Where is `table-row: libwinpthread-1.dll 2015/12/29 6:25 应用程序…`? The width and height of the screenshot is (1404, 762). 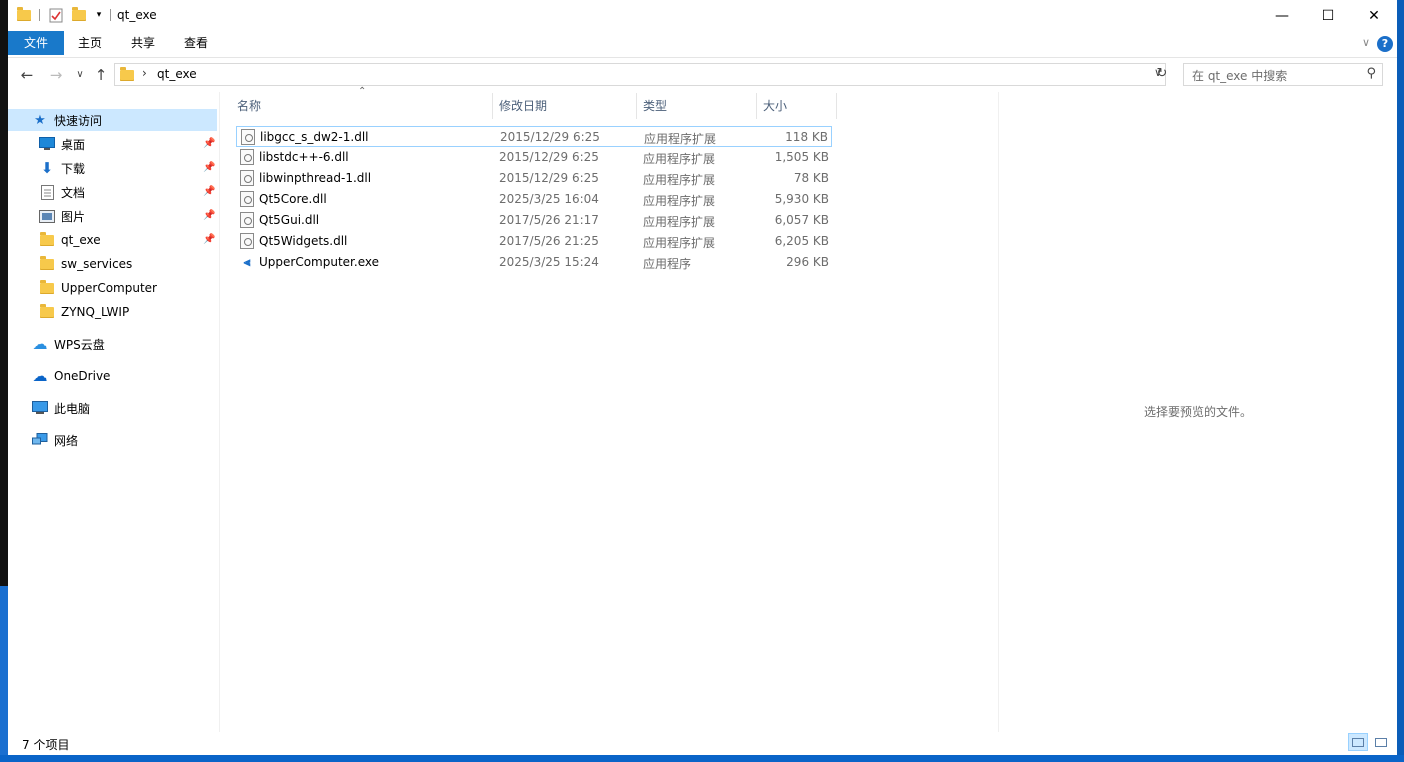
table-row: libwinpthread-1.dll 2015/12/29 6:25 应用程序… is located at coordinates (534, 178).